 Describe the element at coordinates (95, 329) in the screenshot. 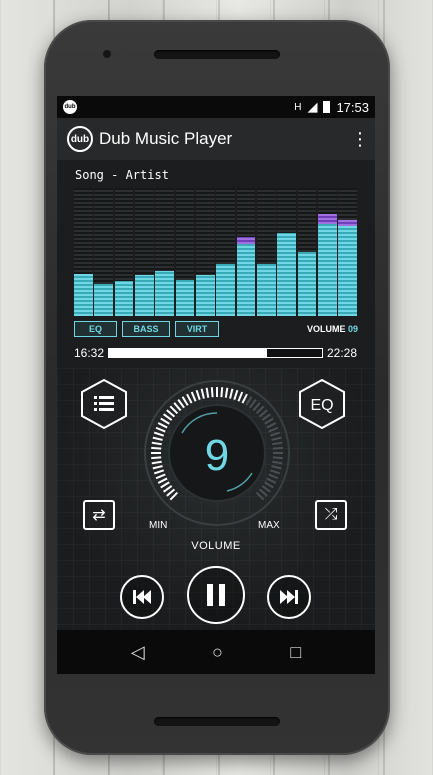

I see `eq-effect-button: EQ` at that location.